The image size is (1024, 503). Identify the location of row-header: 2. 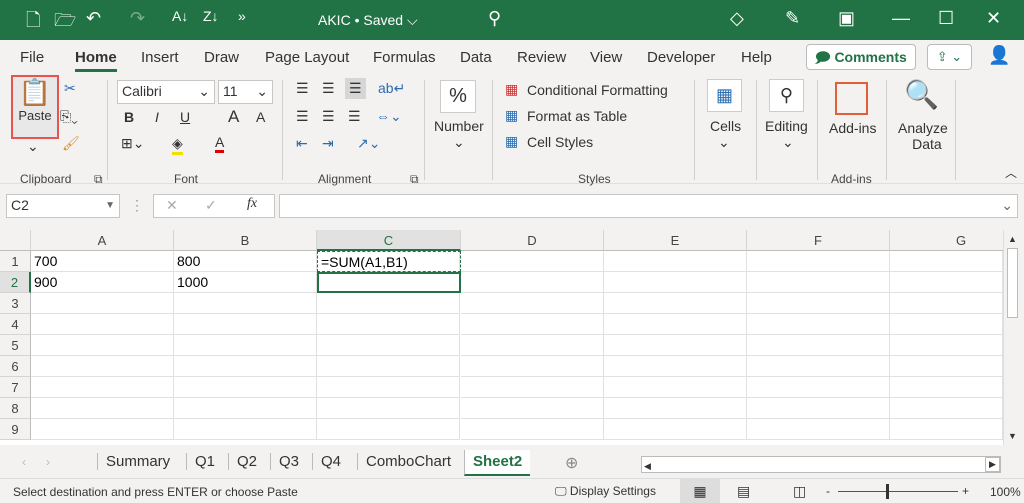
(15, 282).